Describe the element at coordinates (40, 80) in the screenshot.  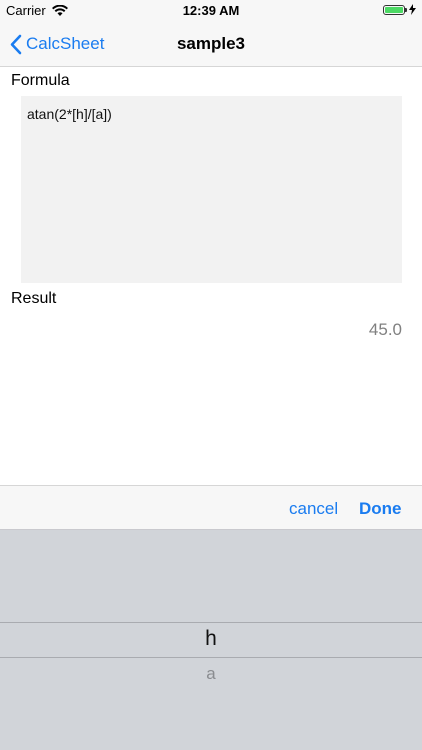
I see `formula-label: Formula` at that location.